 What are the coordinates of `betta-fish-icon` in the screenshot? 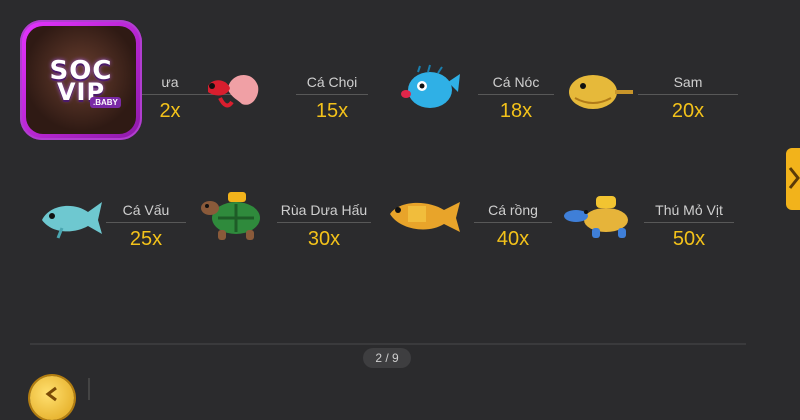 It's located at (233, 91).